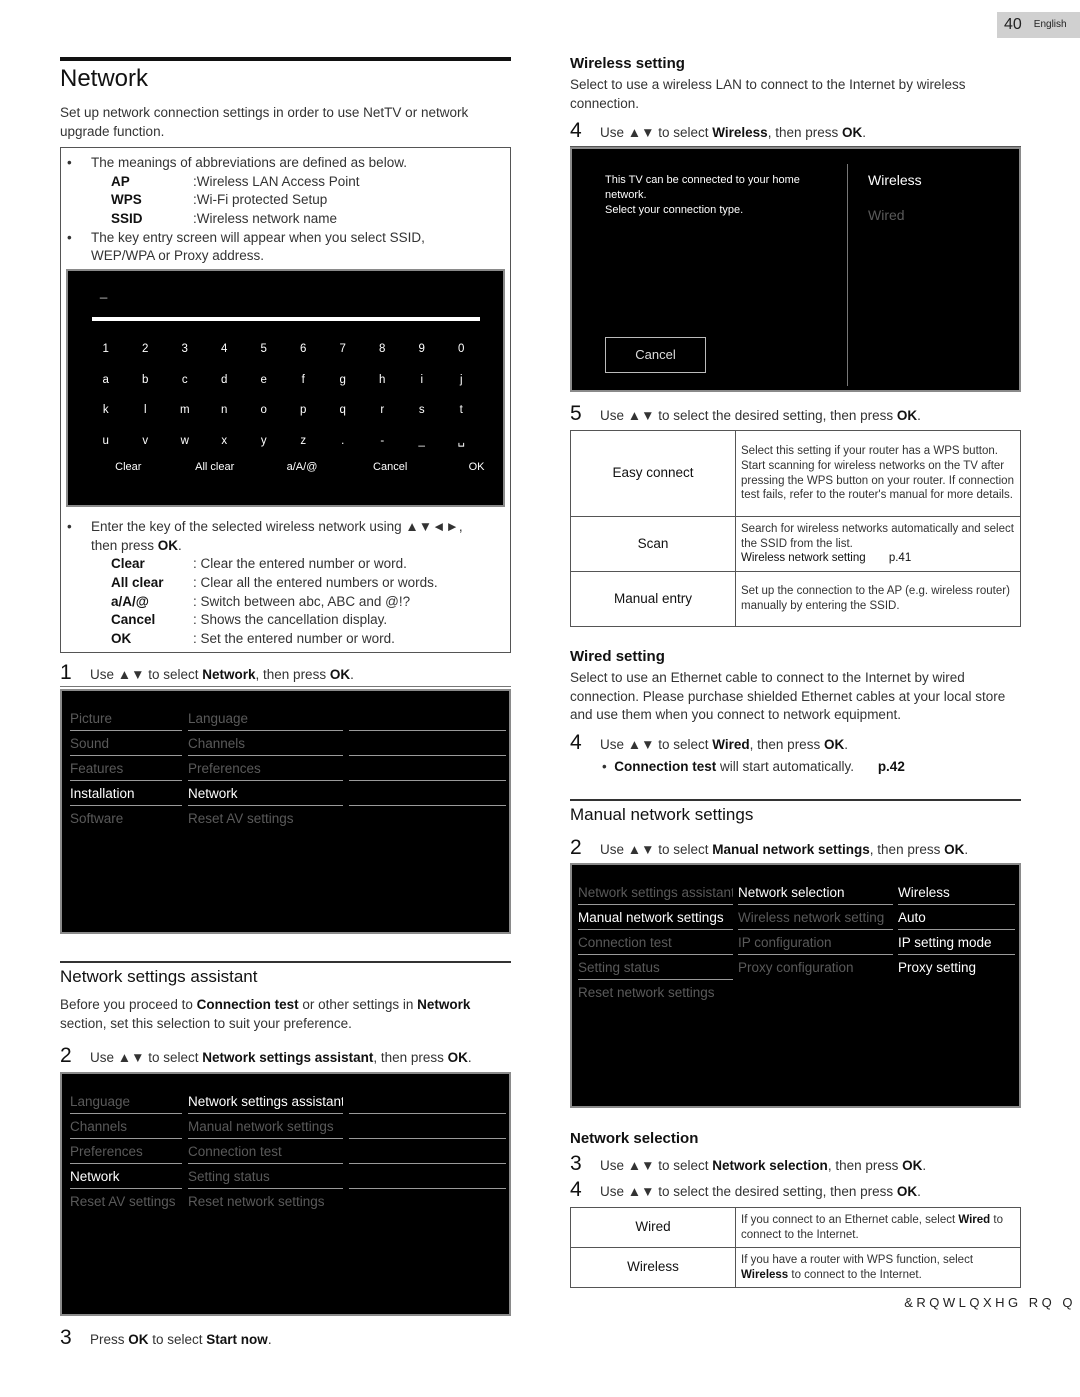 The height and width of the screenshot is (1397, 1080). Describe the element at coordinates (390, 467) in the screenshot. I see `keyboard-cancel-button: Cancel` at that location.